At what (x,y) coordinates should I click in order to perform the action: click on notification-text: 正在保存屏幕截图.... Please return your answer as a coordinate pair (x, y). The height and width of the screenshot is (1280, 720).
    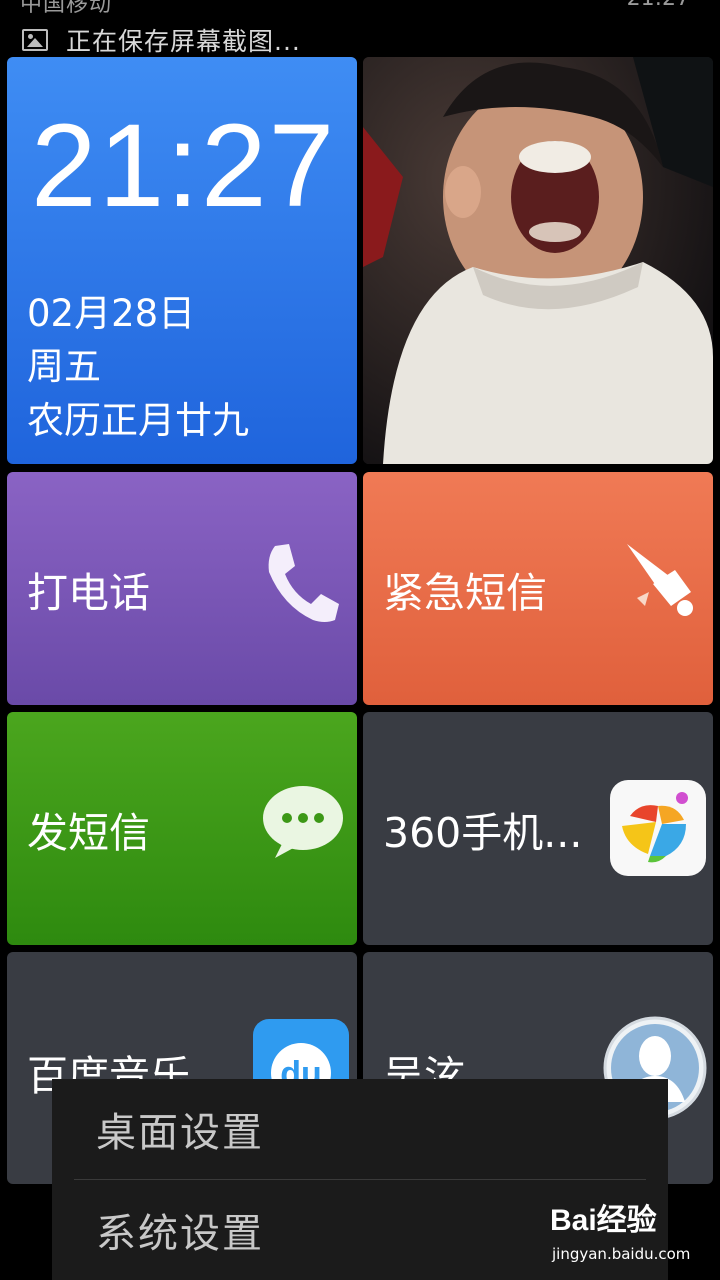
    Looking at the image, I should click on (183, 41).